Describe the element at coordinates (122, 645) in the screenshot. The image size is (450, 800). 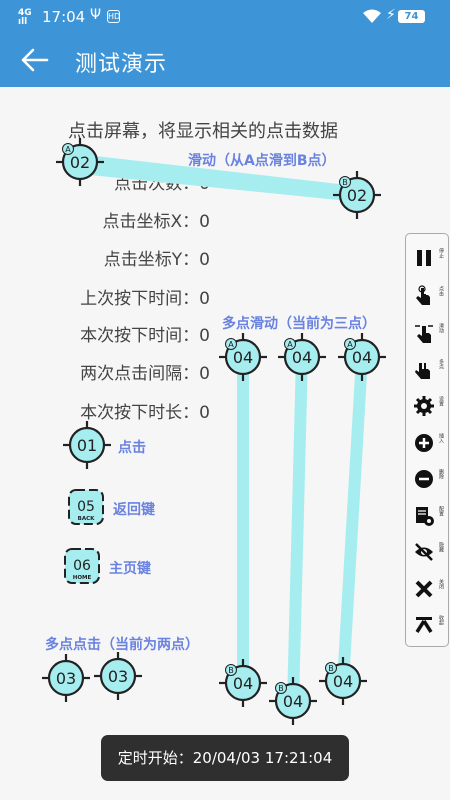
I see `multi-click-demo-label: 多点点击（当前为两点）` at that location.